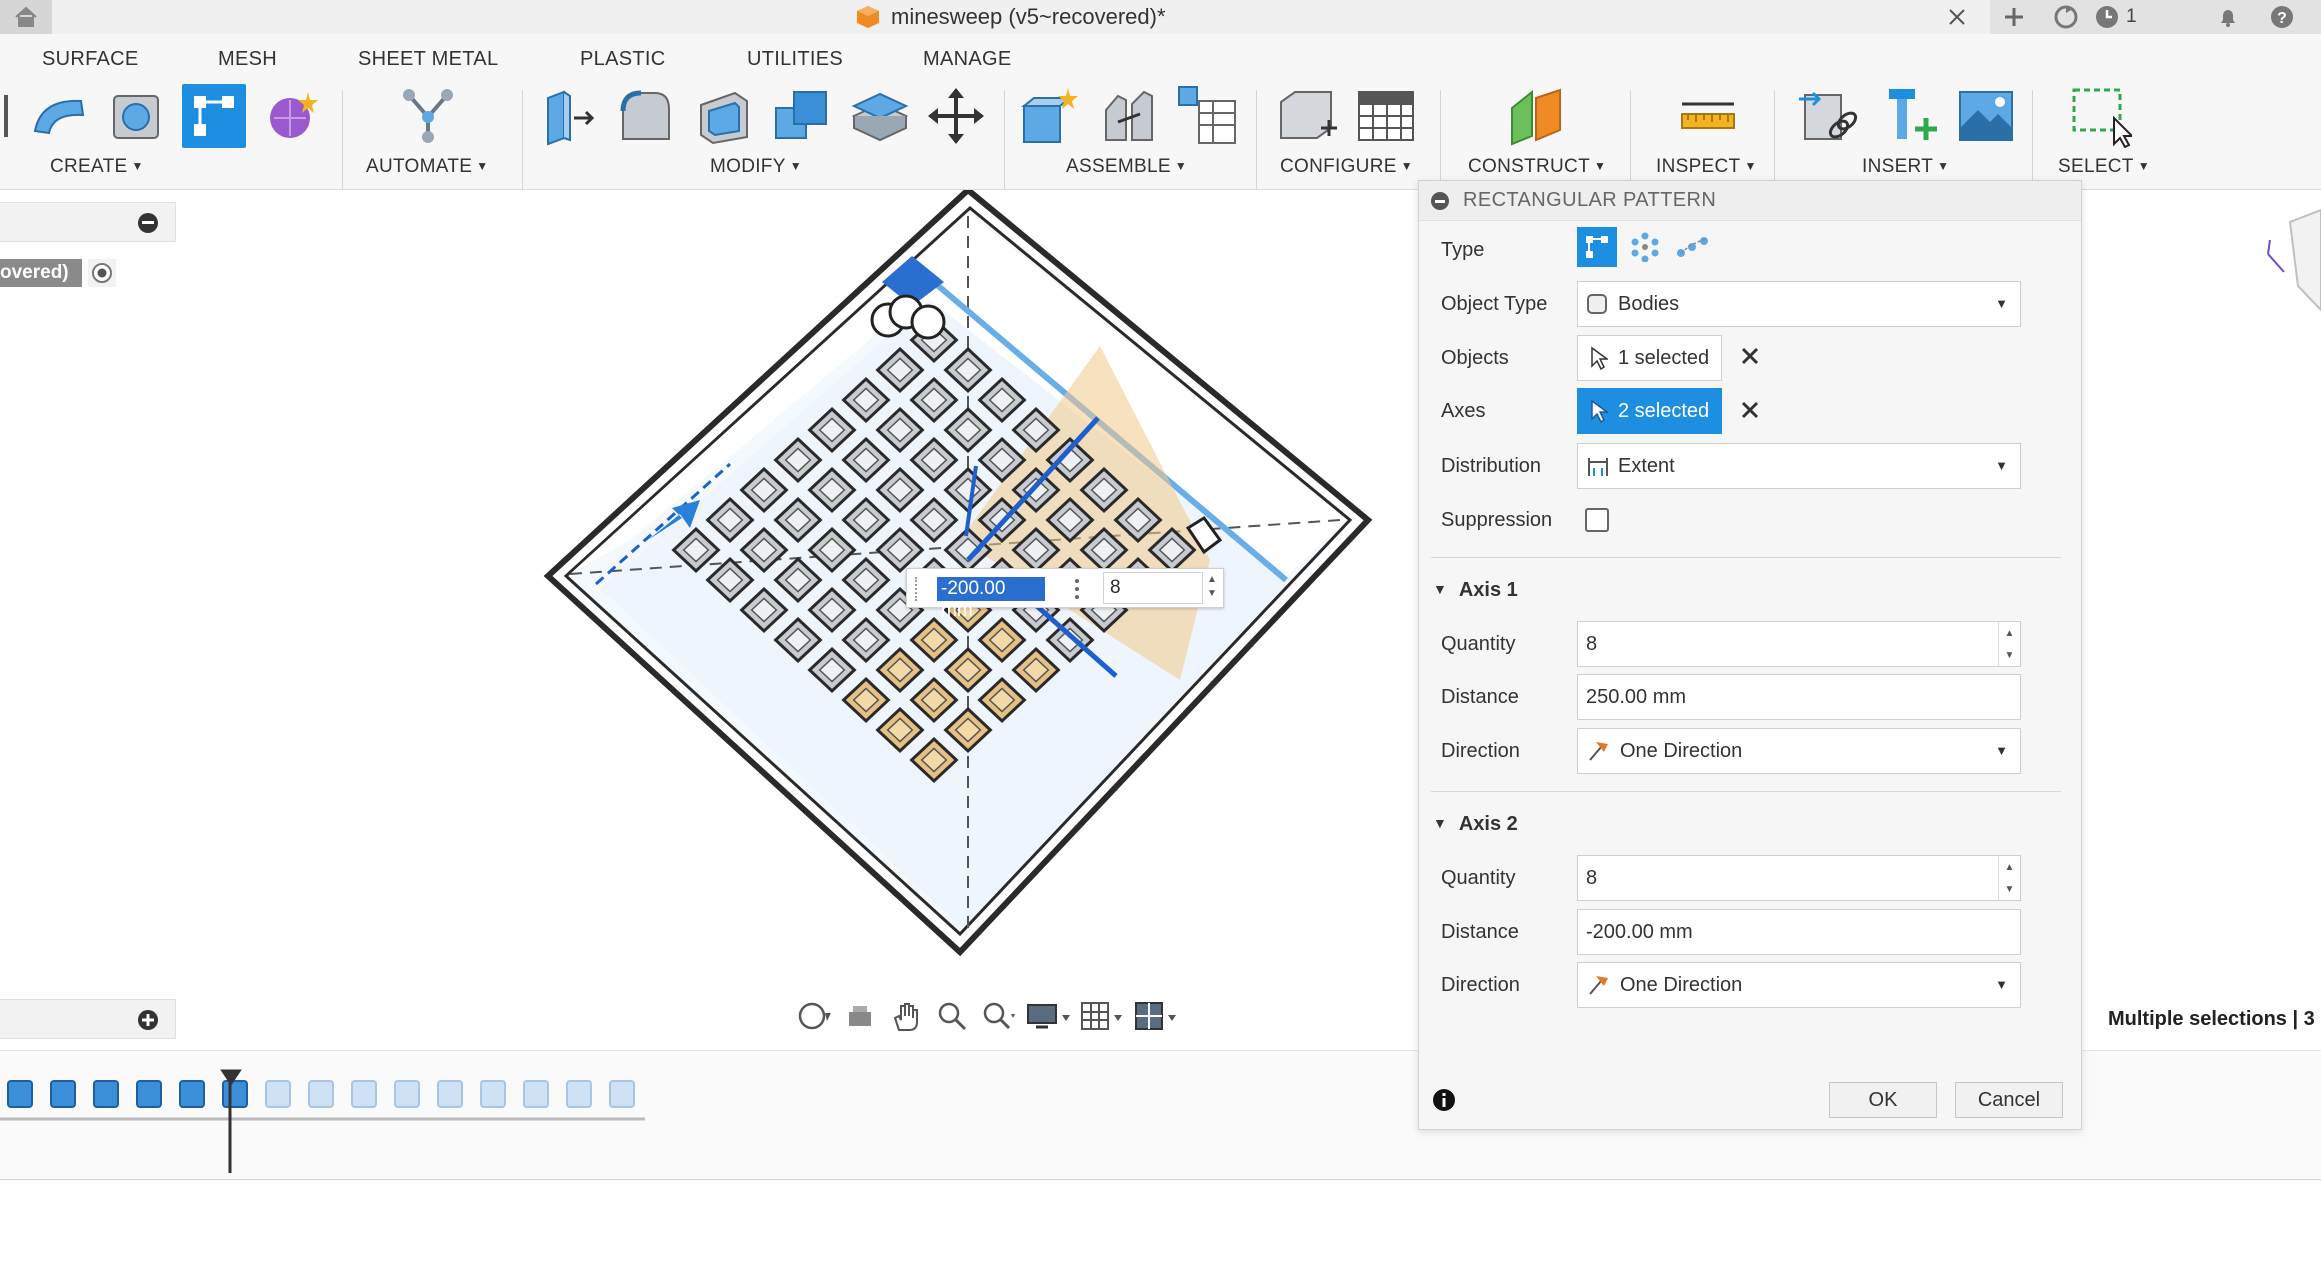  What do you see at coordinates (1208, 116) in the screenshot?
I see `bill-of-materials-tool` at bounding box center [1208, 116].